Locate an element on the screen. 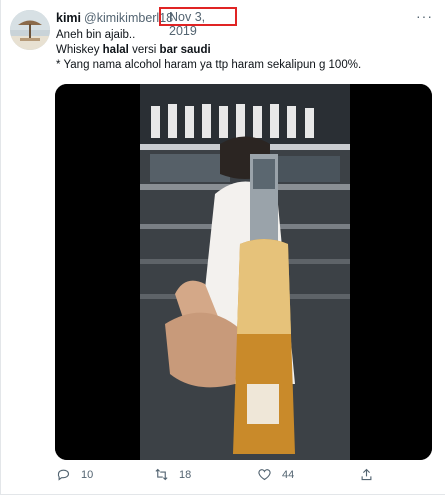 The width and height of the screenshot is (445, 495). tweet-date: Nov 3, 2019 is located at coordinates (198, 22).